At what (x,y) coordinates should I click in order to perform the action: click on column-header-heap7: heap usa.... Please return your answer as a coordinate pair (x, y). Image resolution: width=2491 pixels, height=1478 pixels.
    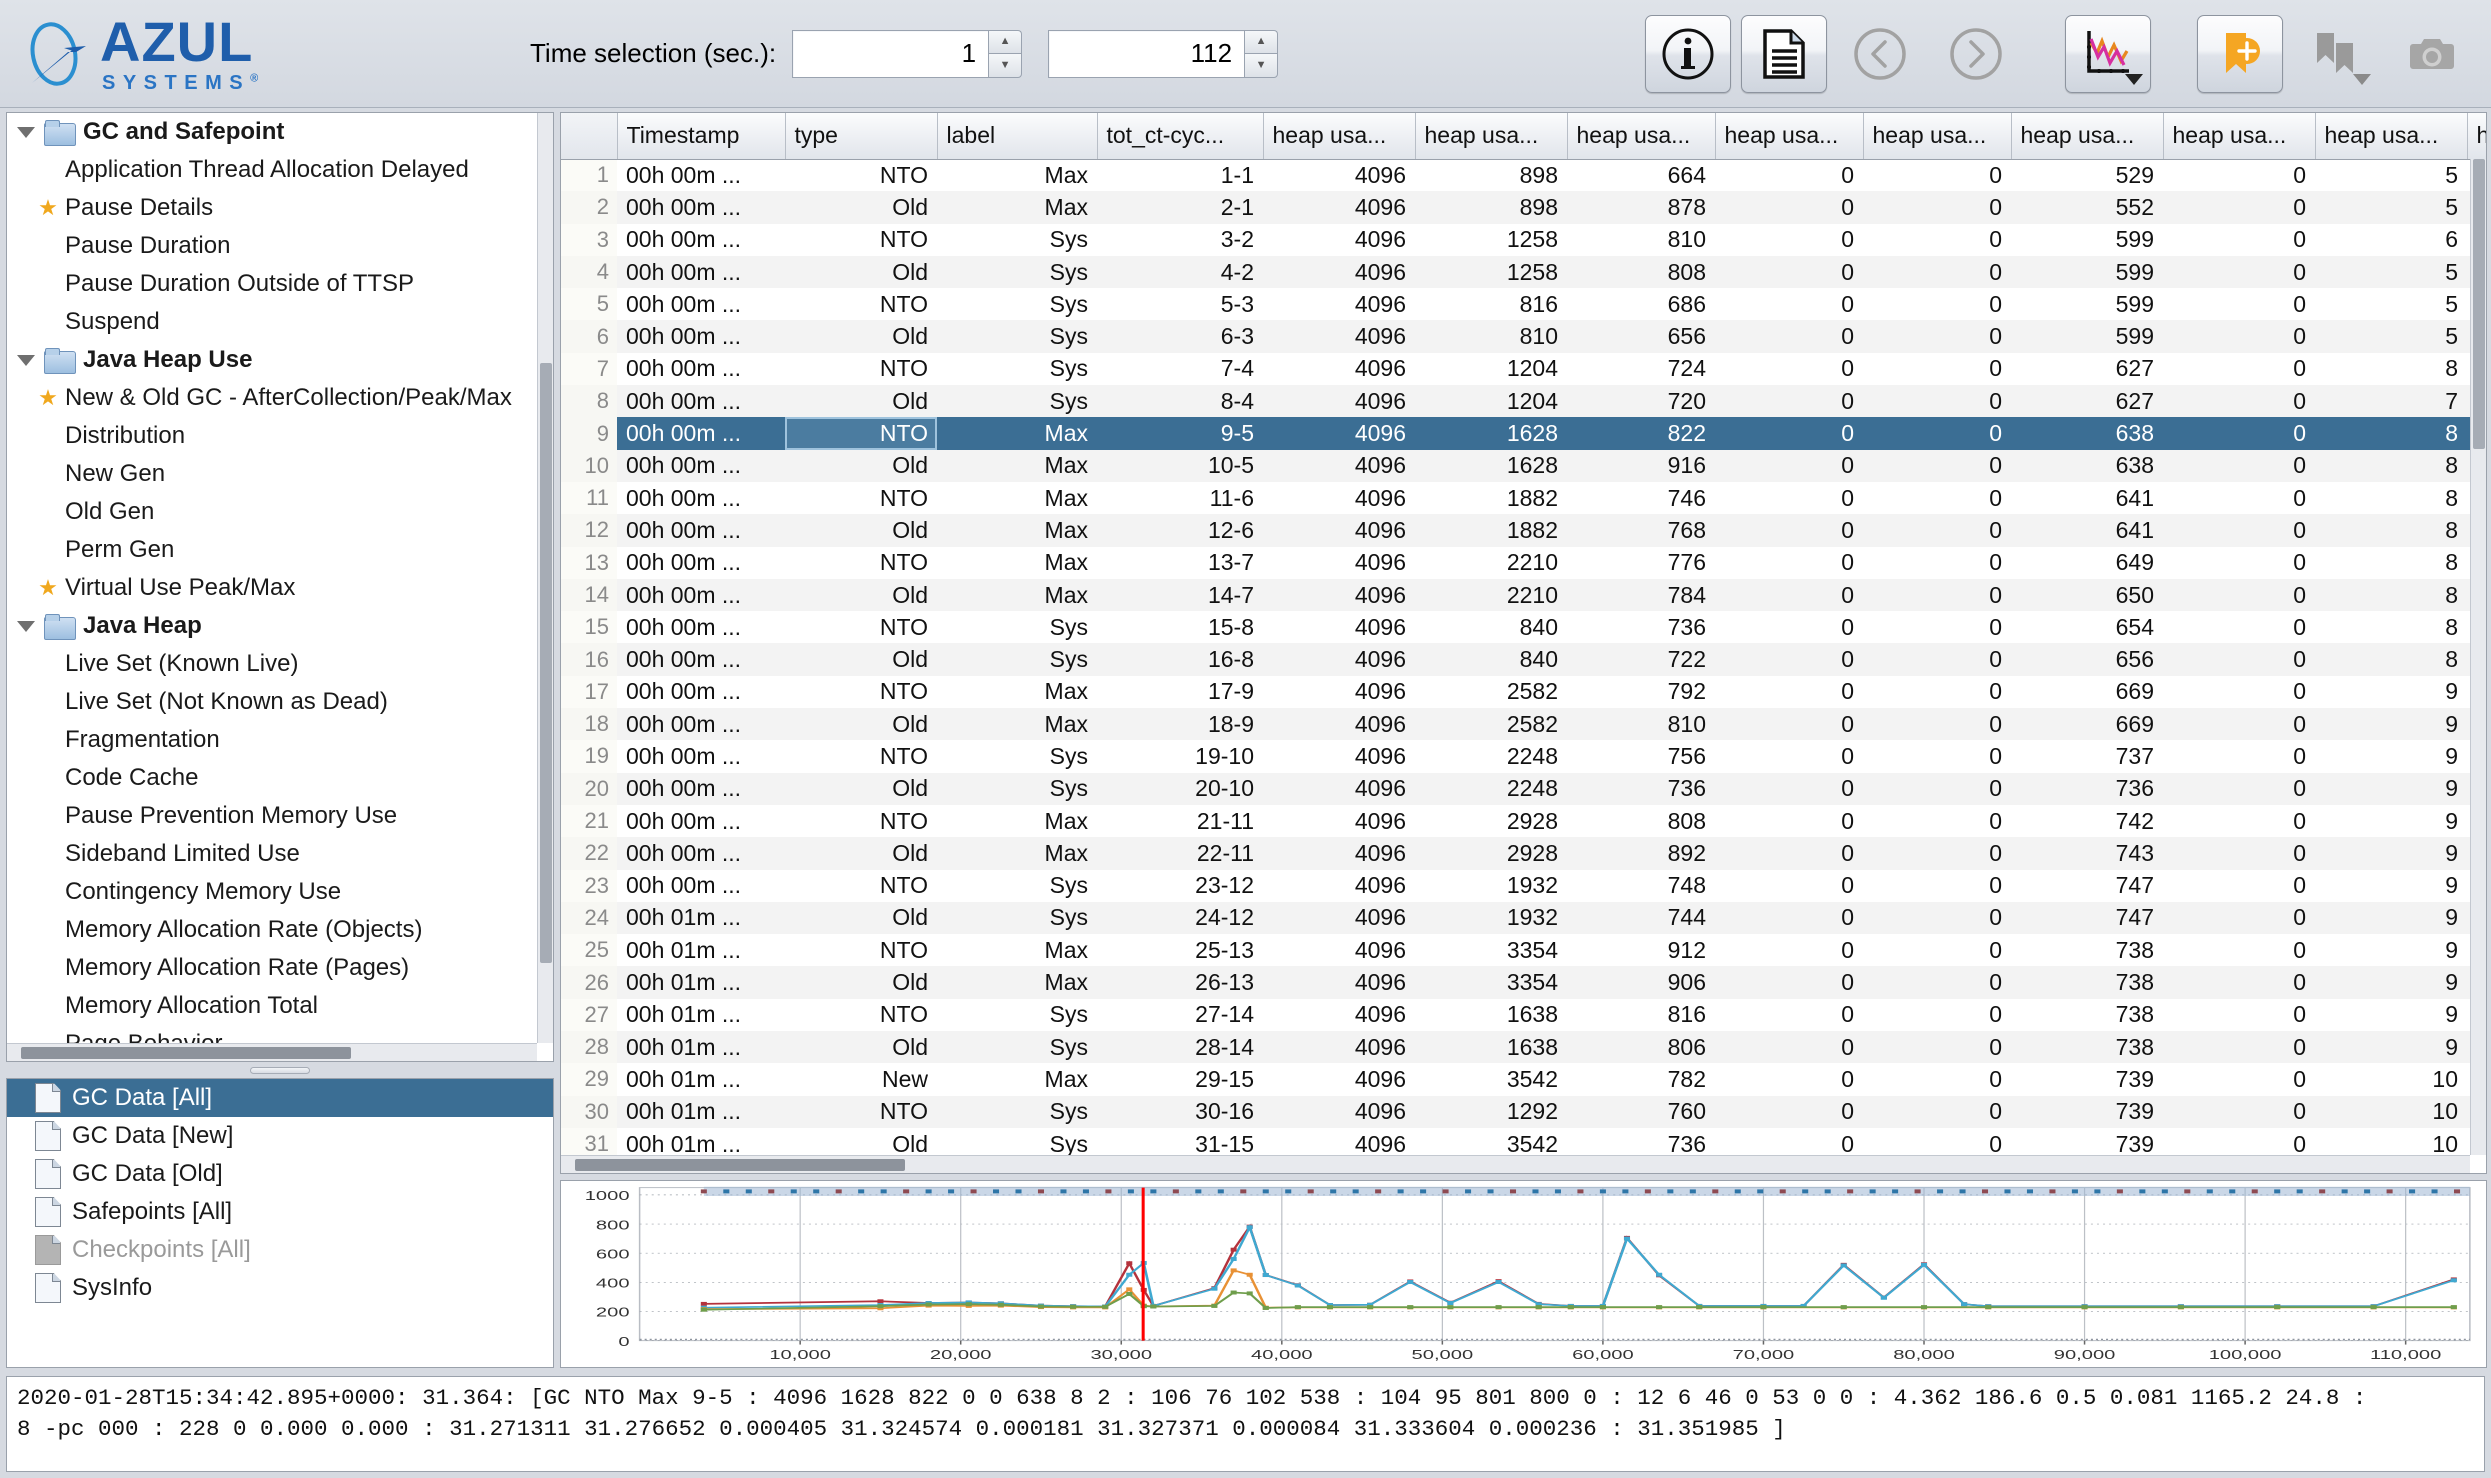
    Looking at the image, I should click on (2239, 136).